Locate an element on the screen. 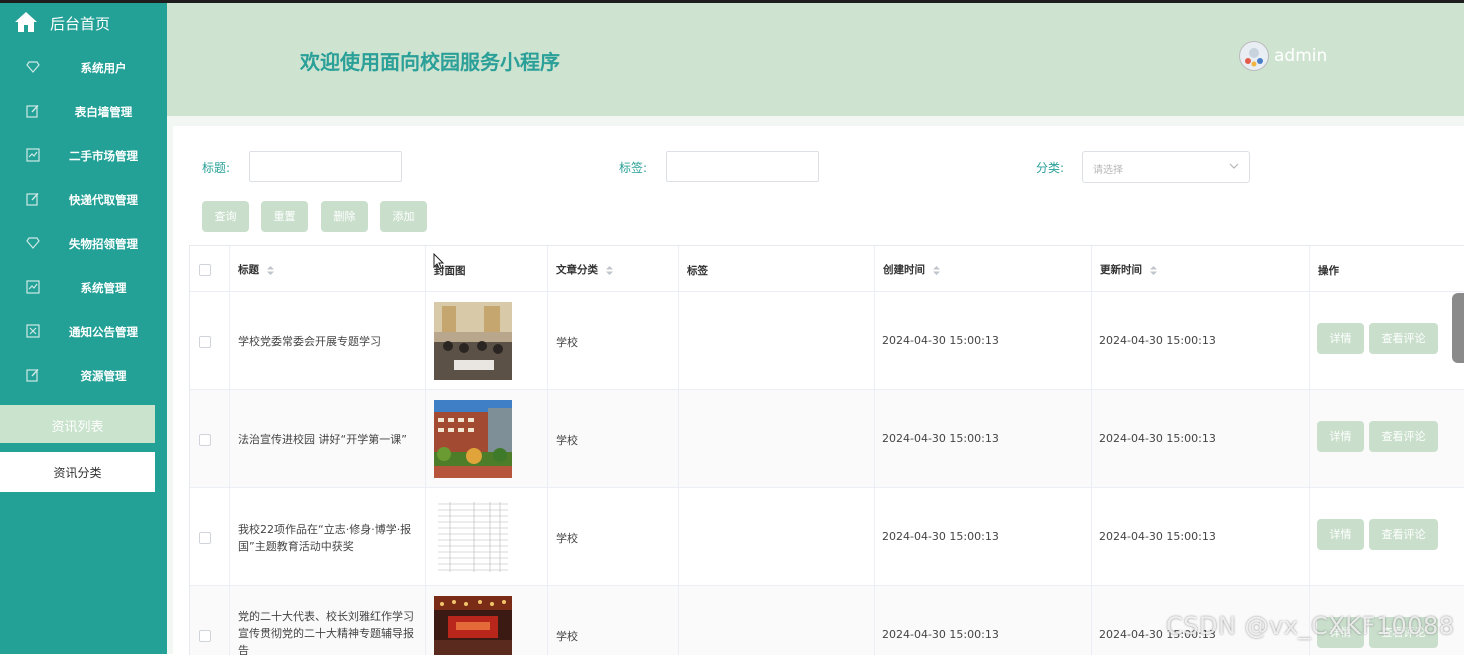 The width and height of the screenshot is (1464, 655). title-cell: 法治宣传进校园 讲好“开学第一课” is located at coordinates (328, 439).